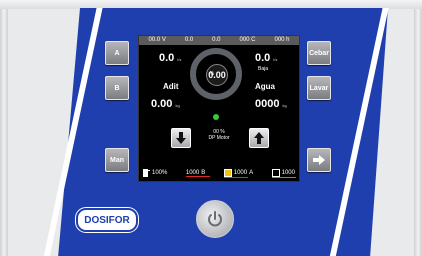 The height and width of the screenshot is (256, 422). I want to click on flow-status: 0.0, so click(189, 40).